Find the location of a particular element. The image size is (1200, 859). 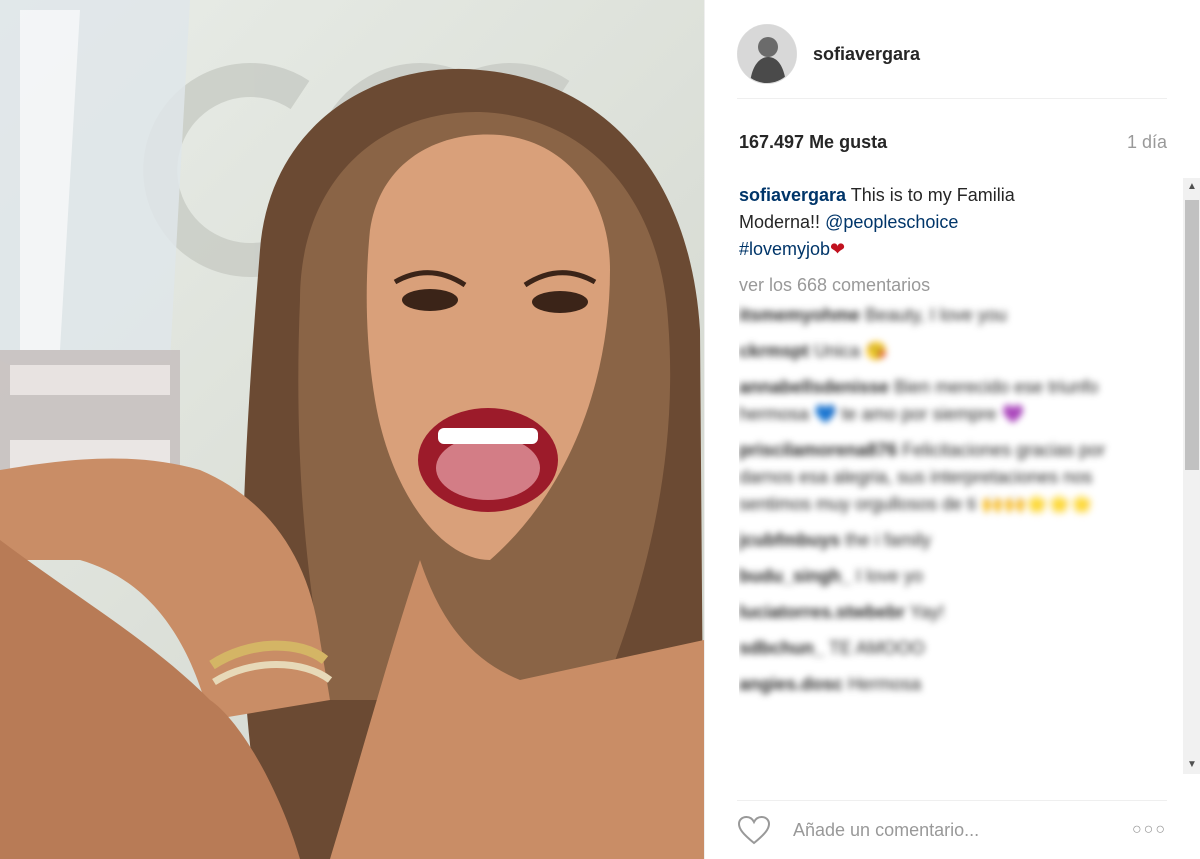

comment-username: ckrmspt is located at coordinates (774, 351).